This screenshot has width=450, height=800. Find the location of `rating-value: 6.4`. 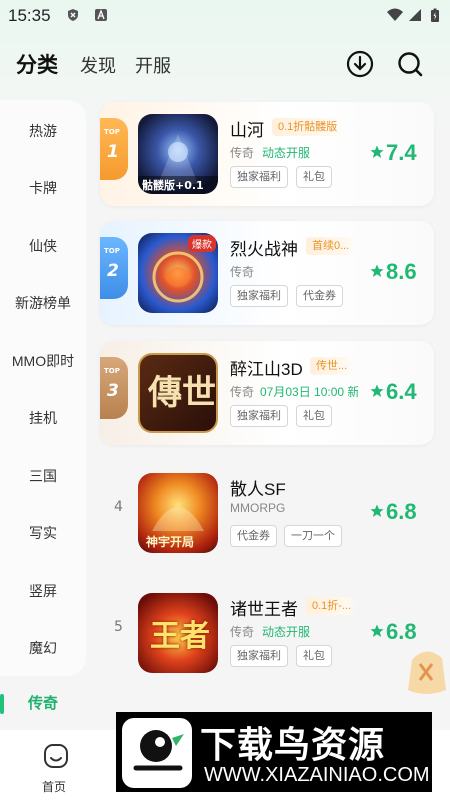

rating-value: 6.4 is located at coordinates (401, 391).